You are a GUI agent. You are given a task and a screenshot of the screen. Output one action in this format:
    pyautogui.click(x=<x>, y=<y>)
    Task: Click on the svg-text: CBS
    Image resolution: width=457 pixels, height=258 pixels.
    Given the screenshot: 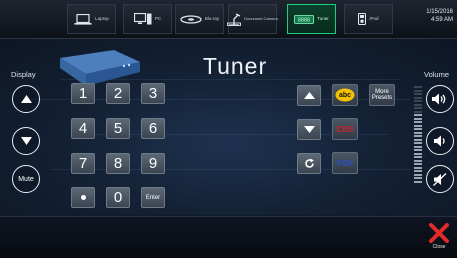 What is the action you would take?
    pyautogui.click(x=346, y=129)
    